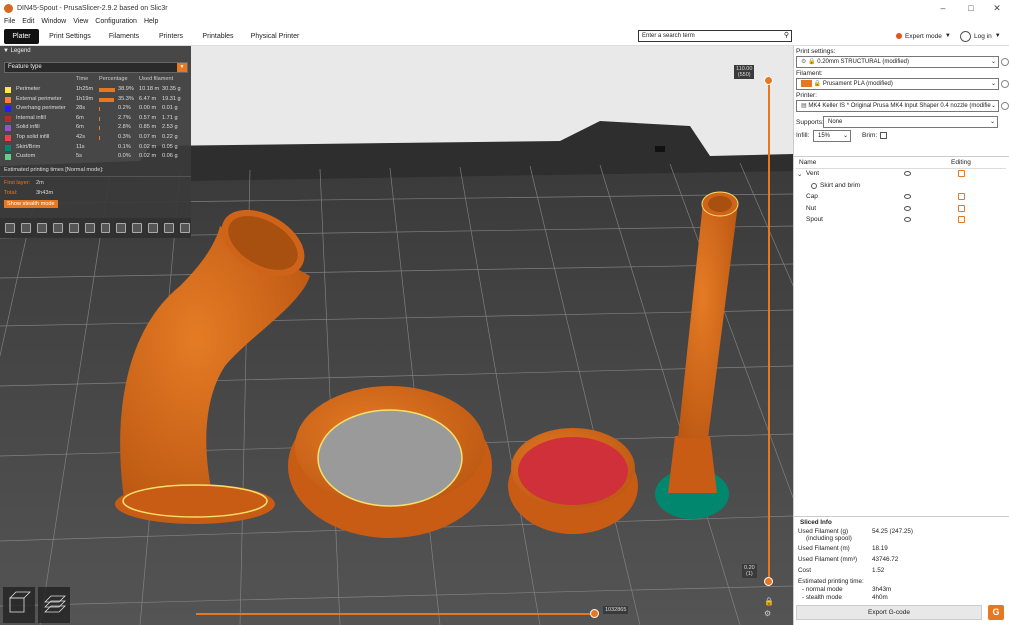 Image resolution: width=1009 pixels, height=625 pixels. Describe the element at coordinates (901, 175) in the screenshot. I see `object-row-vent: ⌄ Vent` at that location.